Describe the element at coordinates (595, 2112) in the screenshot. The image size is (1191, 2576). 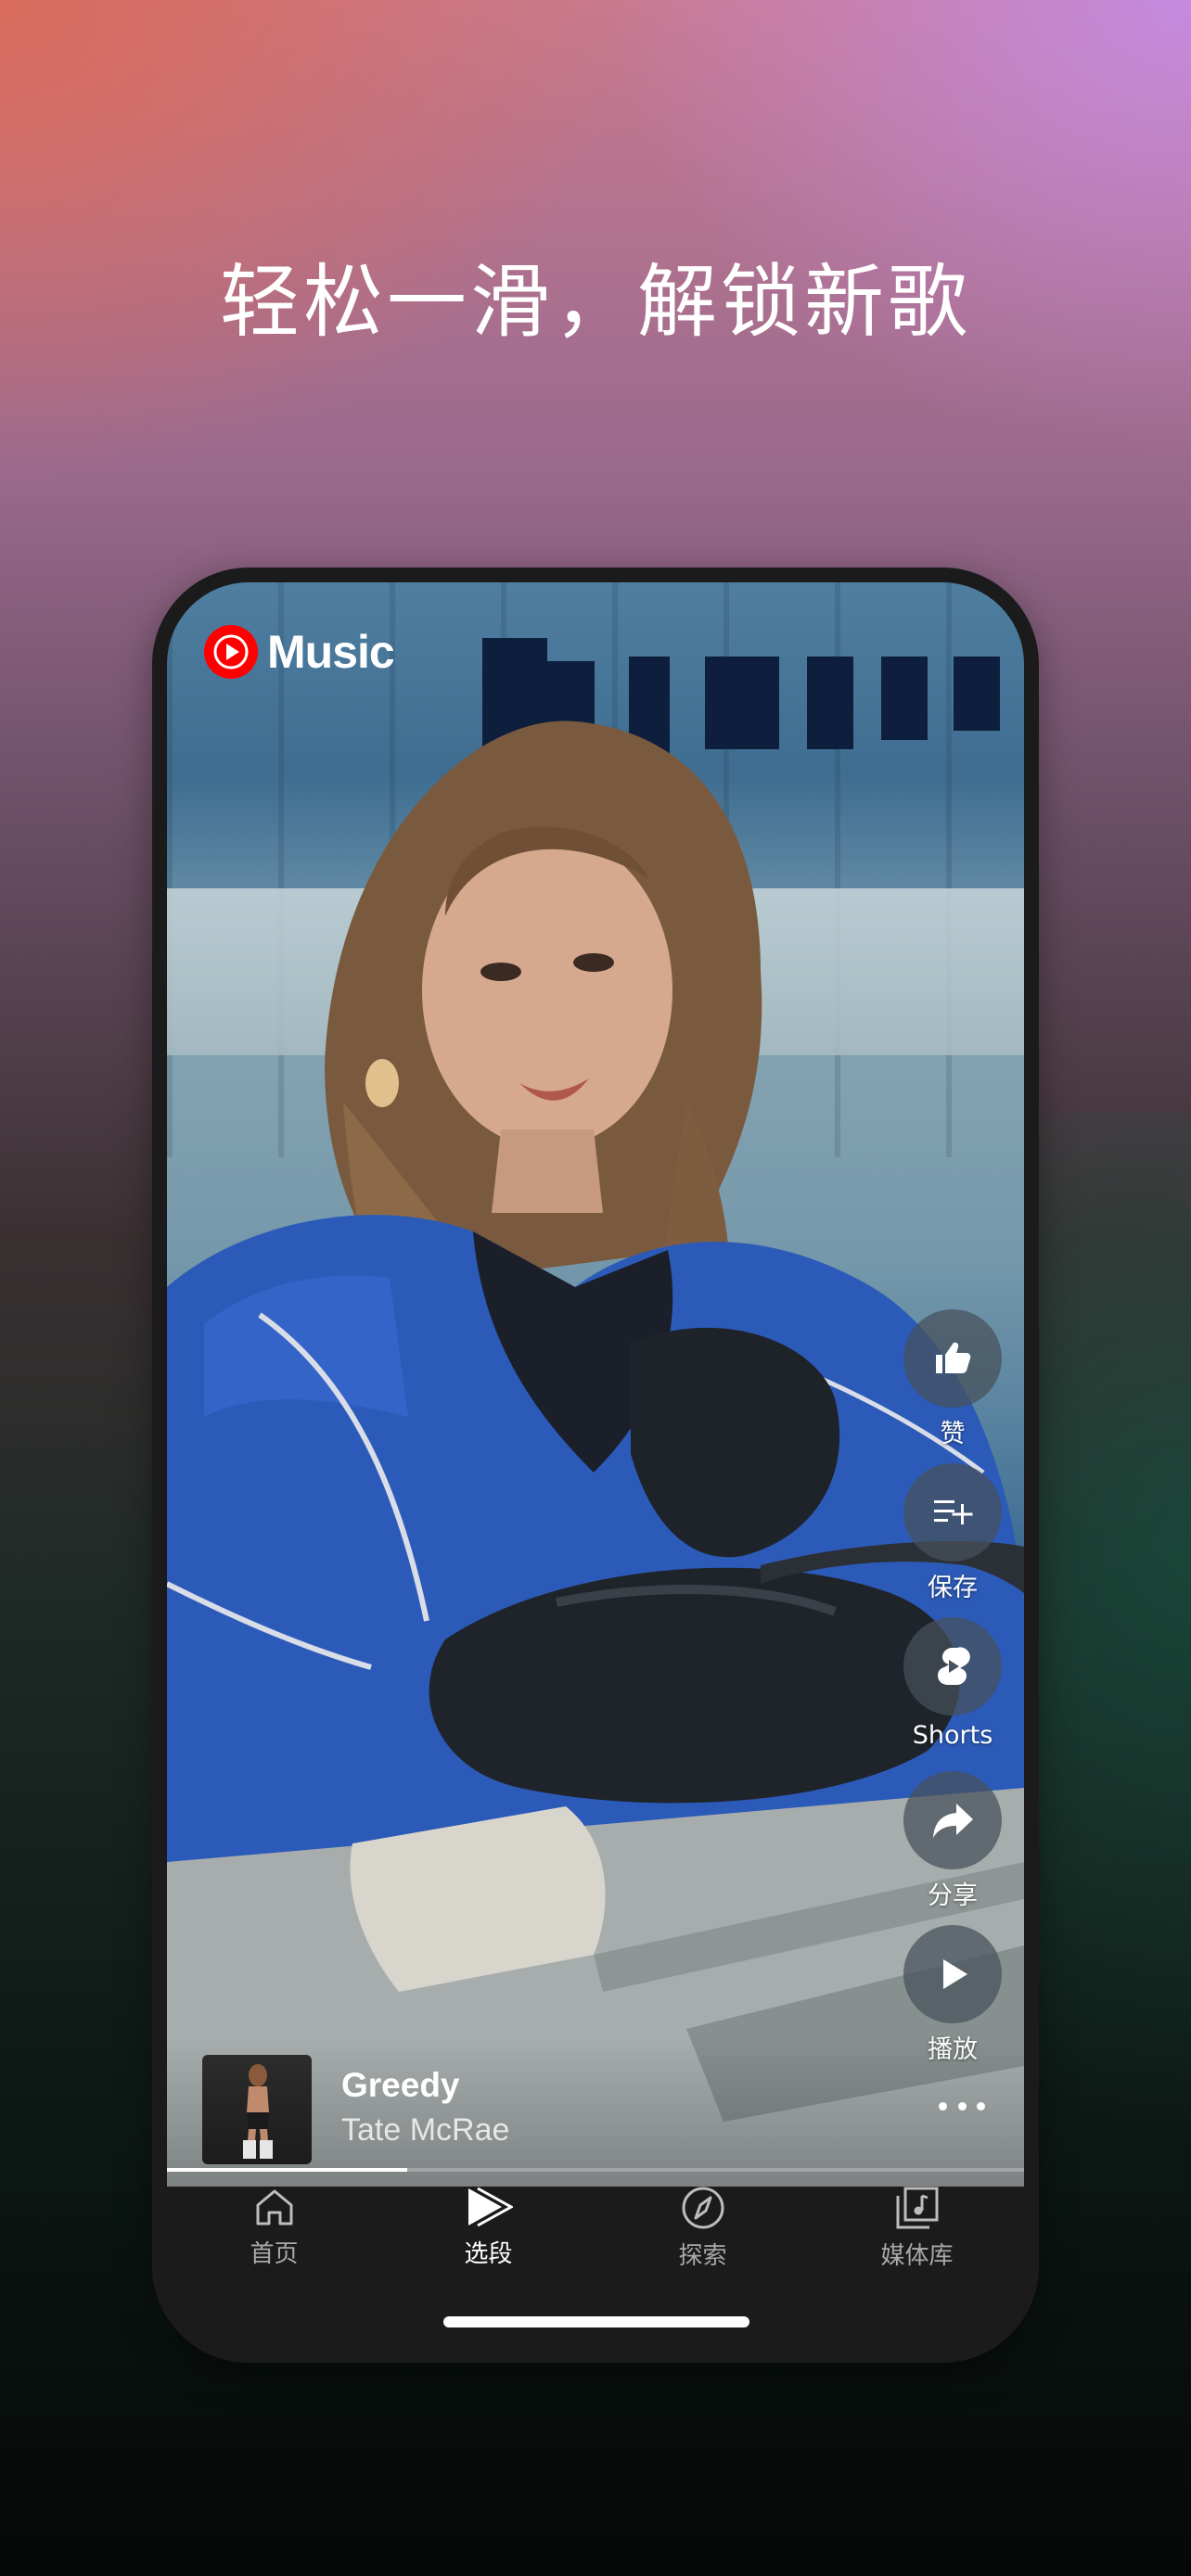
I see `now-playing-bar: Greedy Tate McRae` at that location.